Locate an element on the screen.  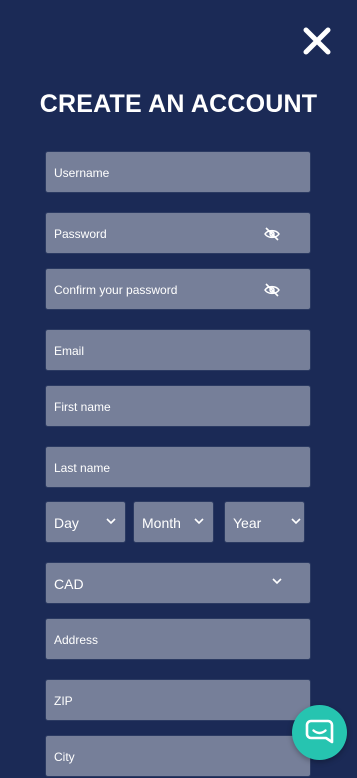
confirm-password-field: Confirm your password is located at coordinates (178, 289).